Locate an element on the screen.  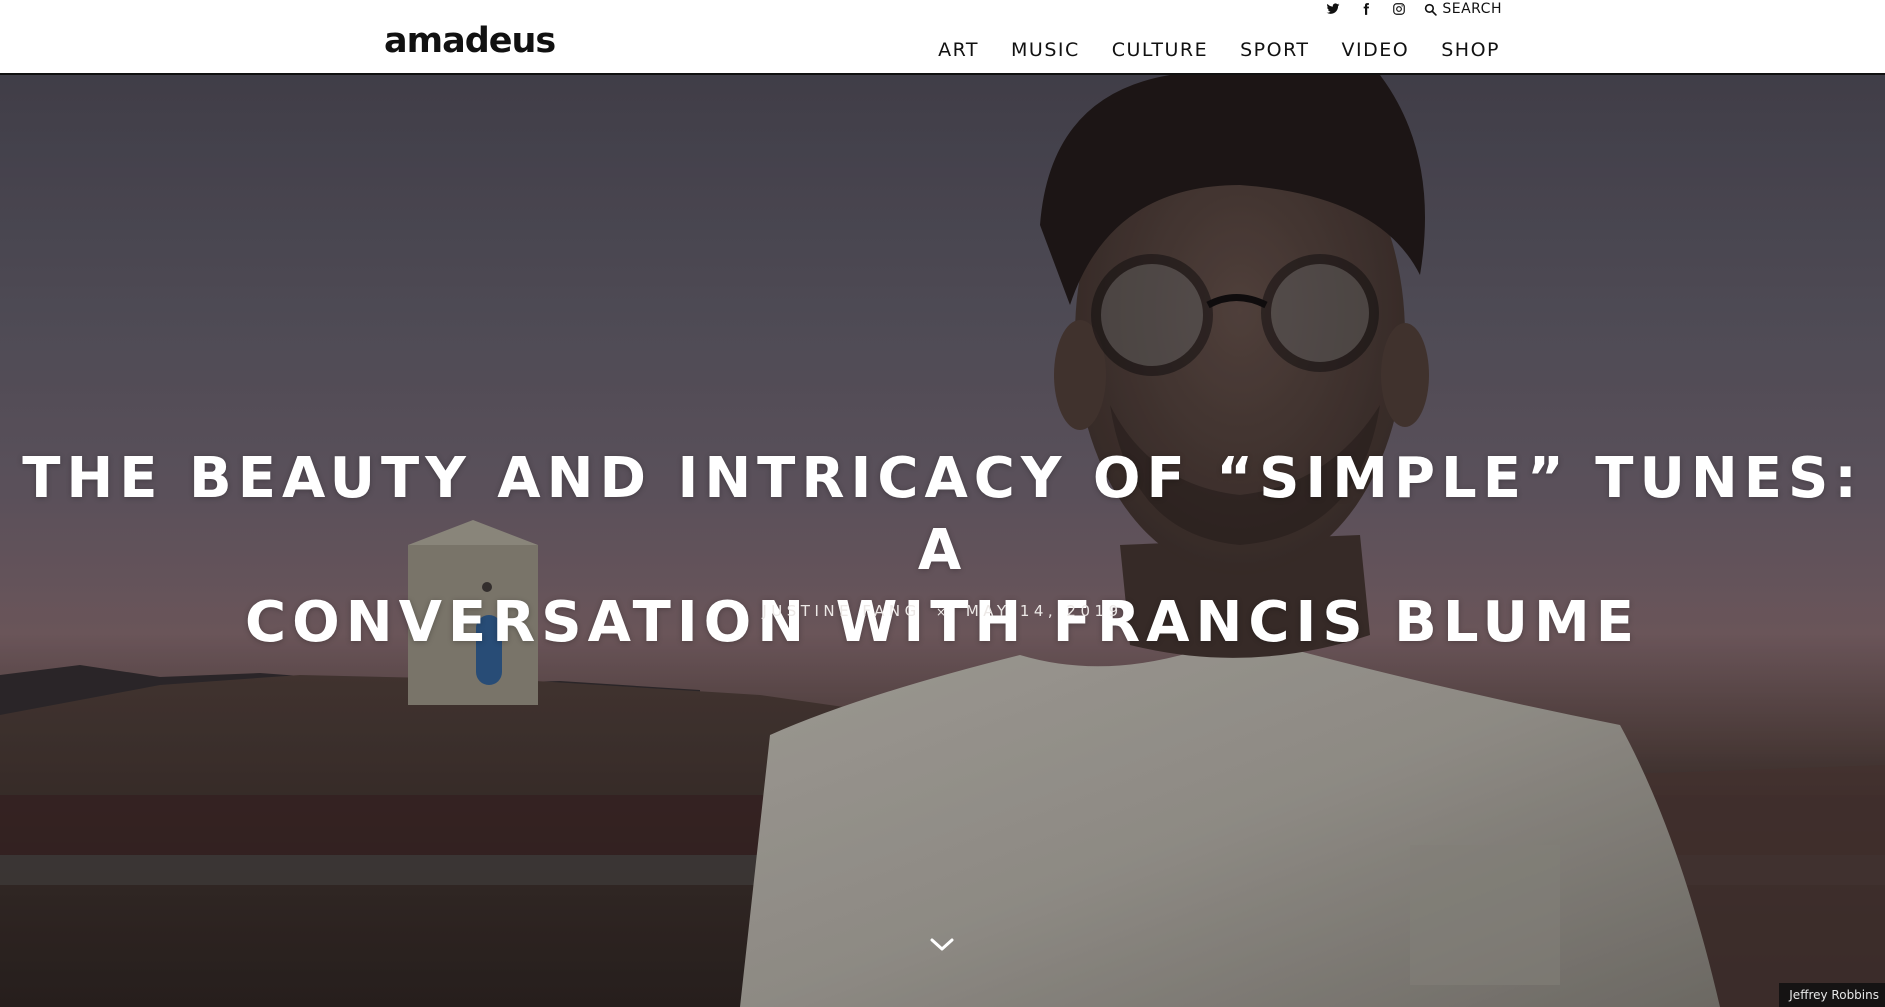
article-byline: JUSTINE FANG × MAY 14, 2019 is located at coordinates (942, 611).